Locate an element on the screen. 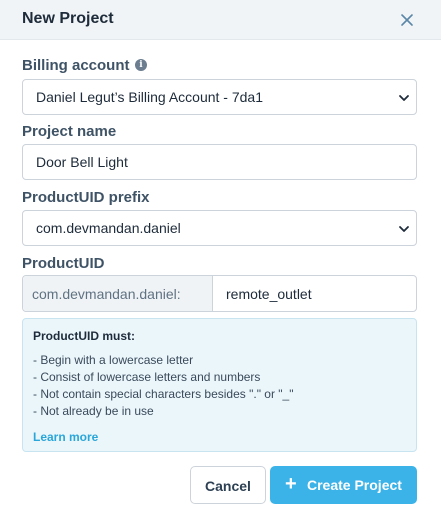  productuid-prefix-value: com.devmandan.daniel is located at coordinates (108, 228).